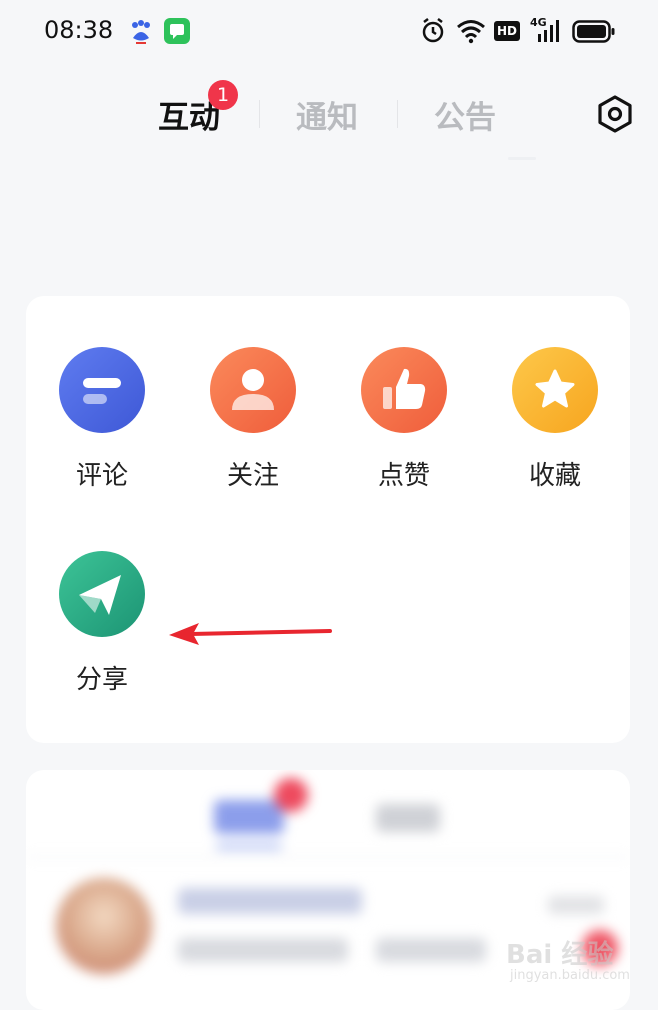 Image resolution: width=658 pixels, height=1010 pixels. Describe the element at coordinates (530, 32) in the screenshot. I see `status-icons: HD 4G` at that location.